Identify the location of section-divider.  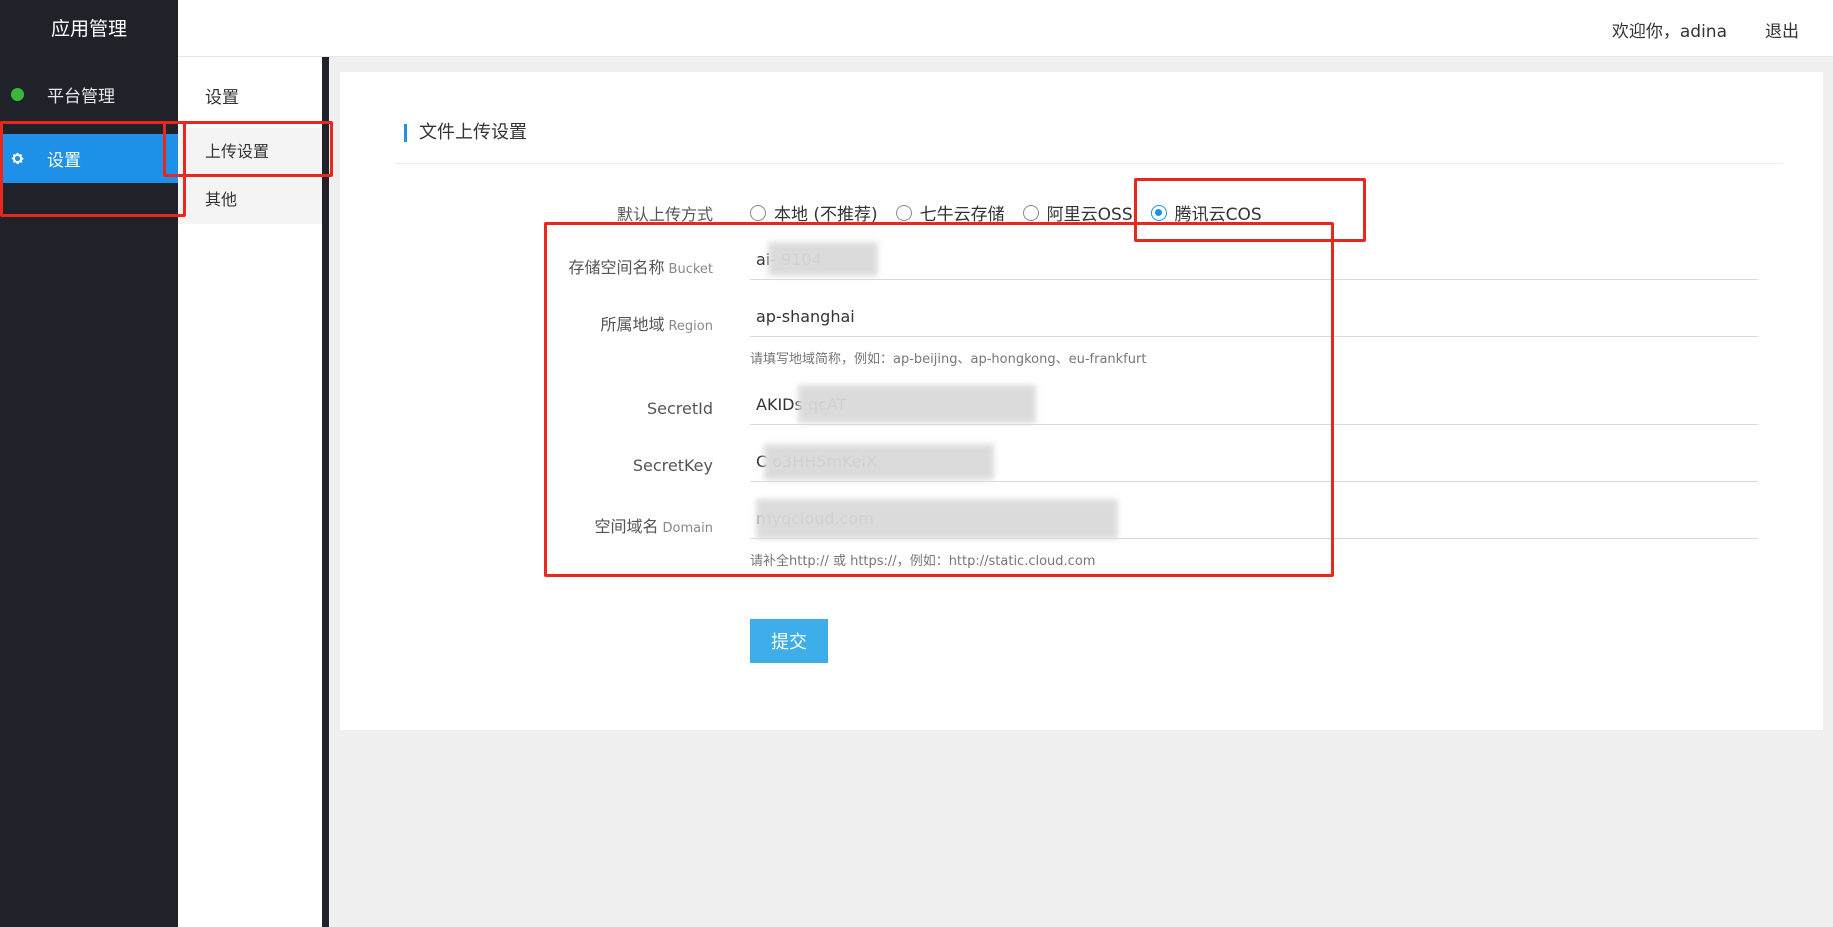
(1089, 163).